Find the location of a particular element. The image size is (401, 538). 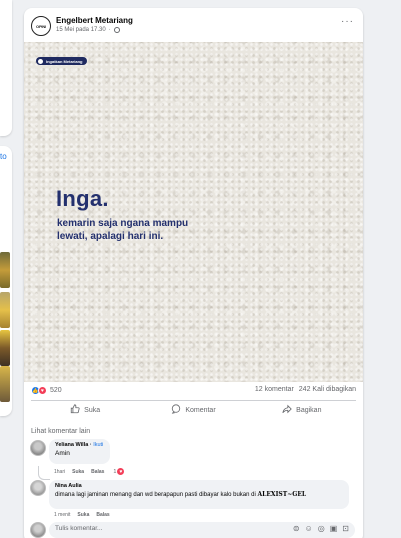

comment-bubble: Yeliana Willa · Ikuti Amin is located at coordinates (79, 451).